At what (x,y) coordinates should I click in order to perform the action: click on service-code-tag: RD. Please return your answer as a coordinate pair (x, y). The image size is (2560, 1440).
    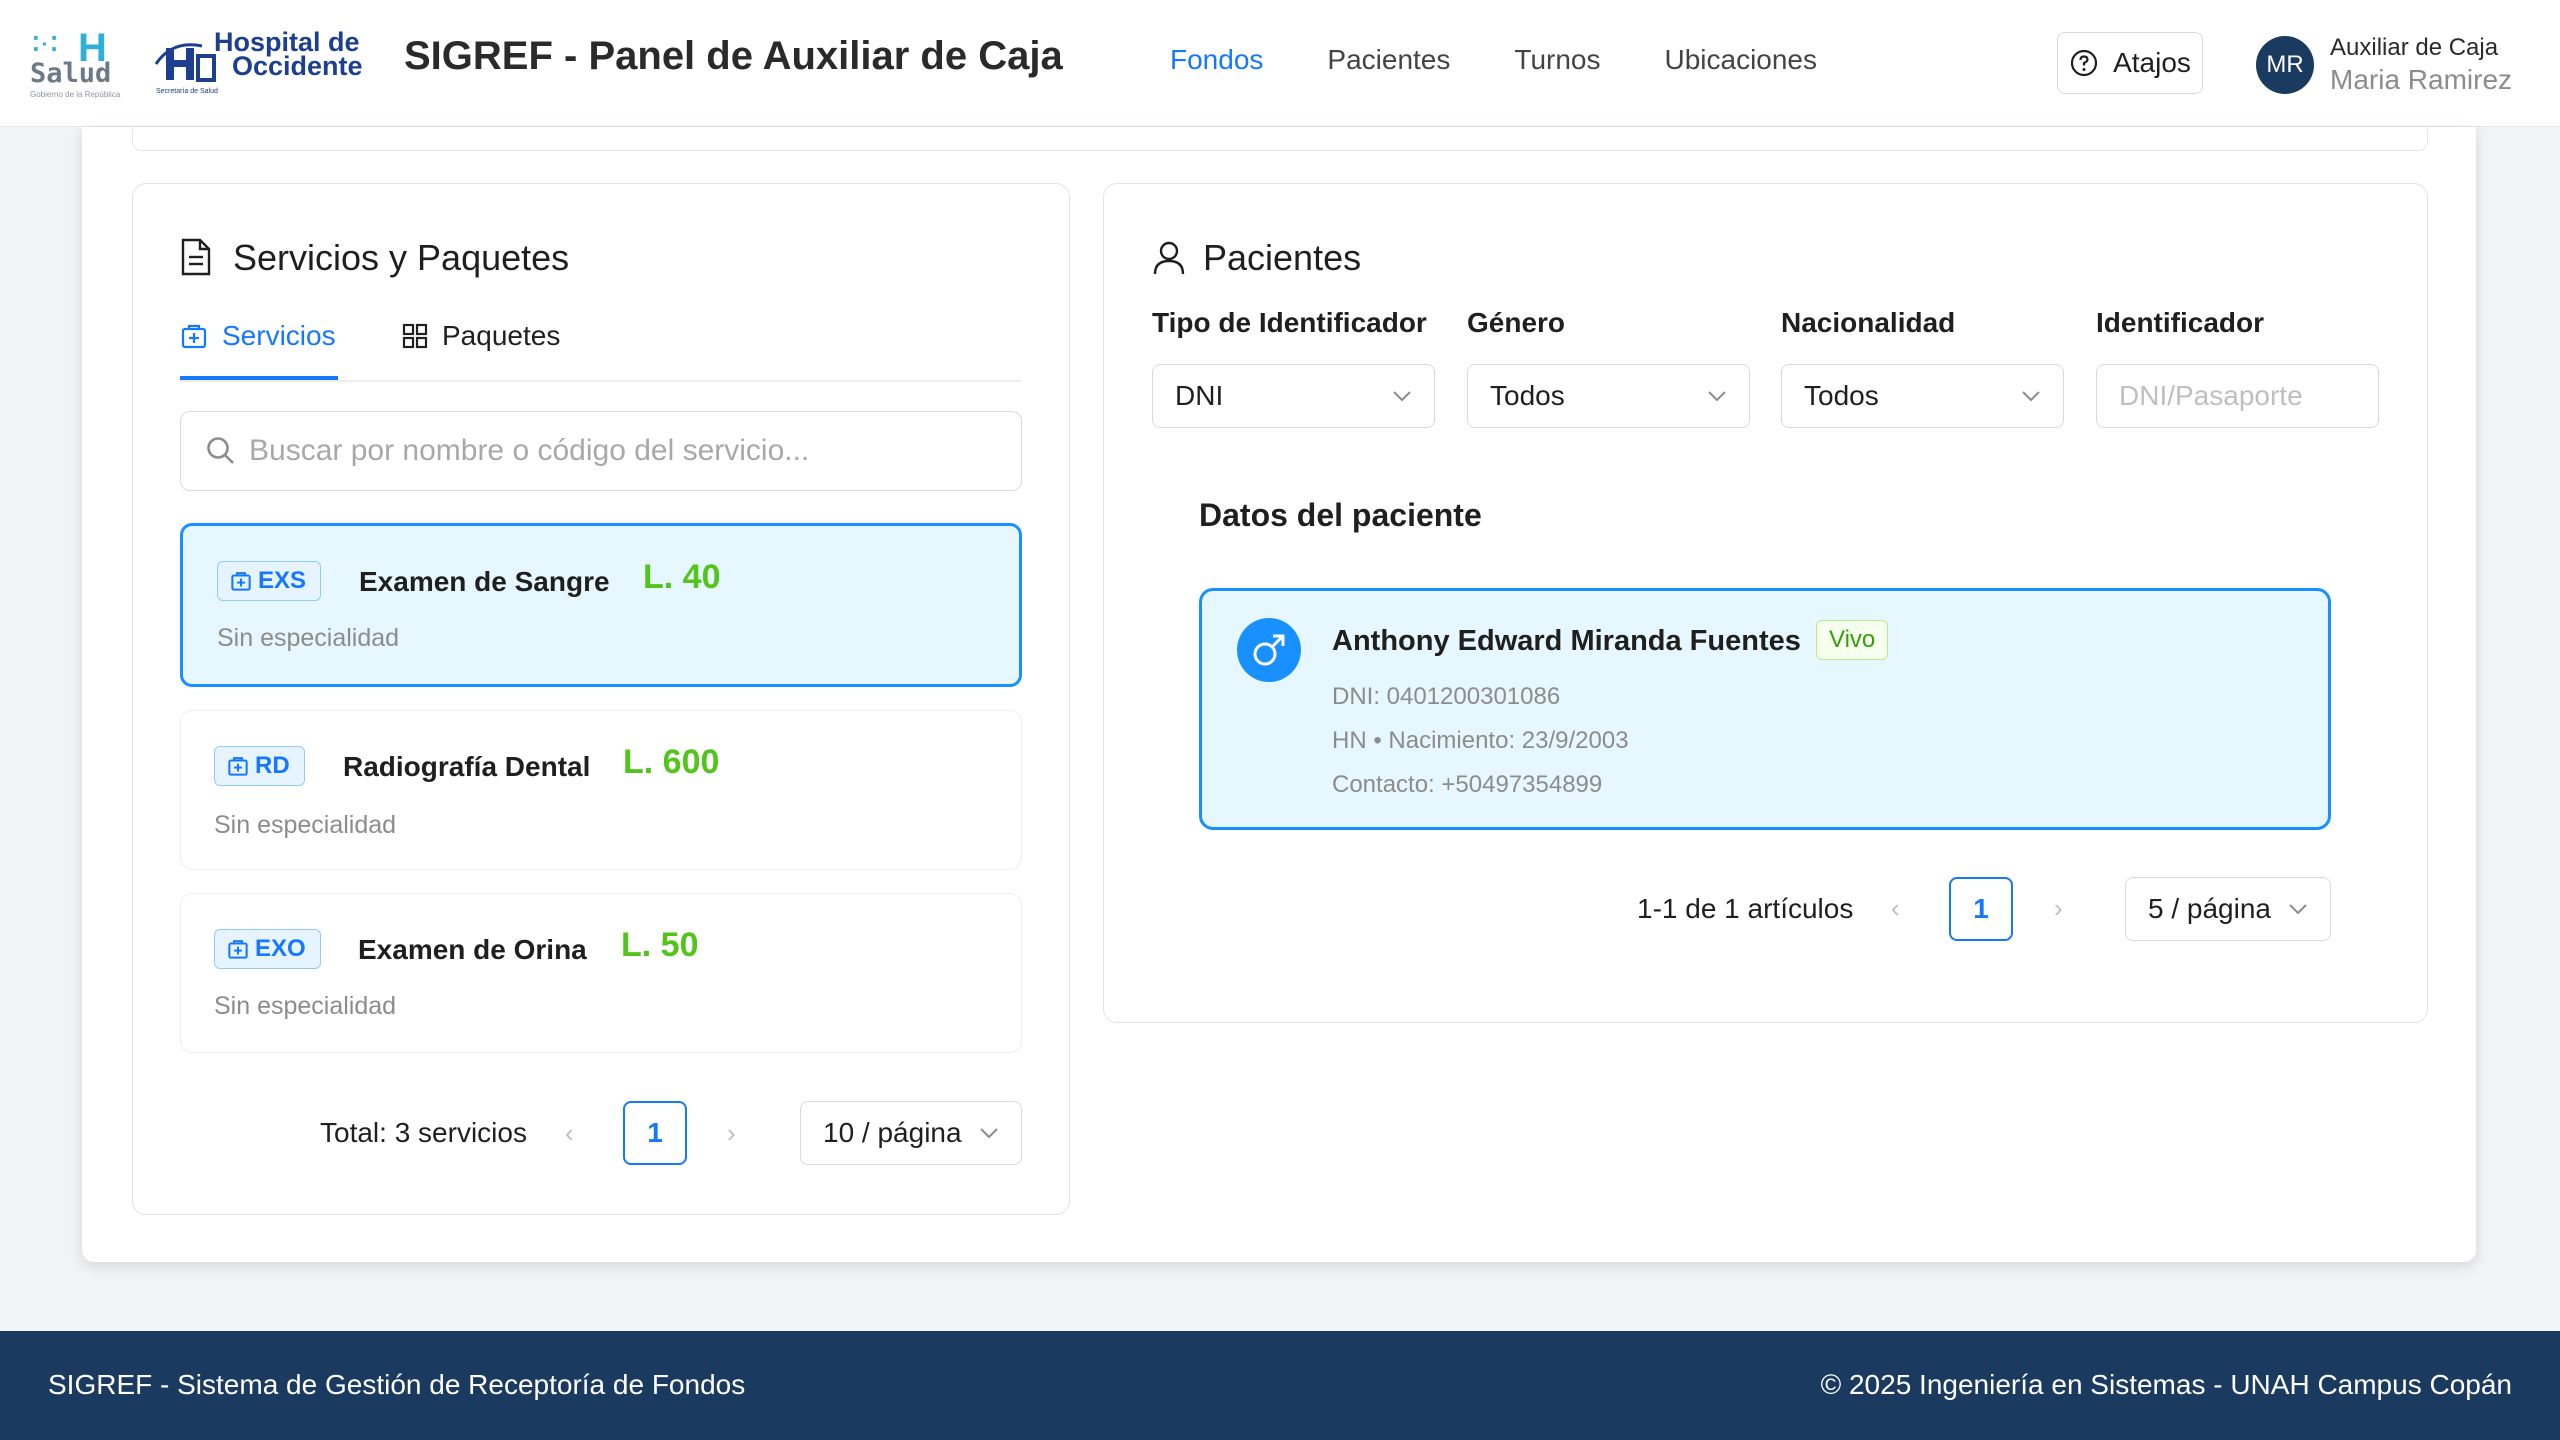
    Looking at the image, I should click on (259, 766).